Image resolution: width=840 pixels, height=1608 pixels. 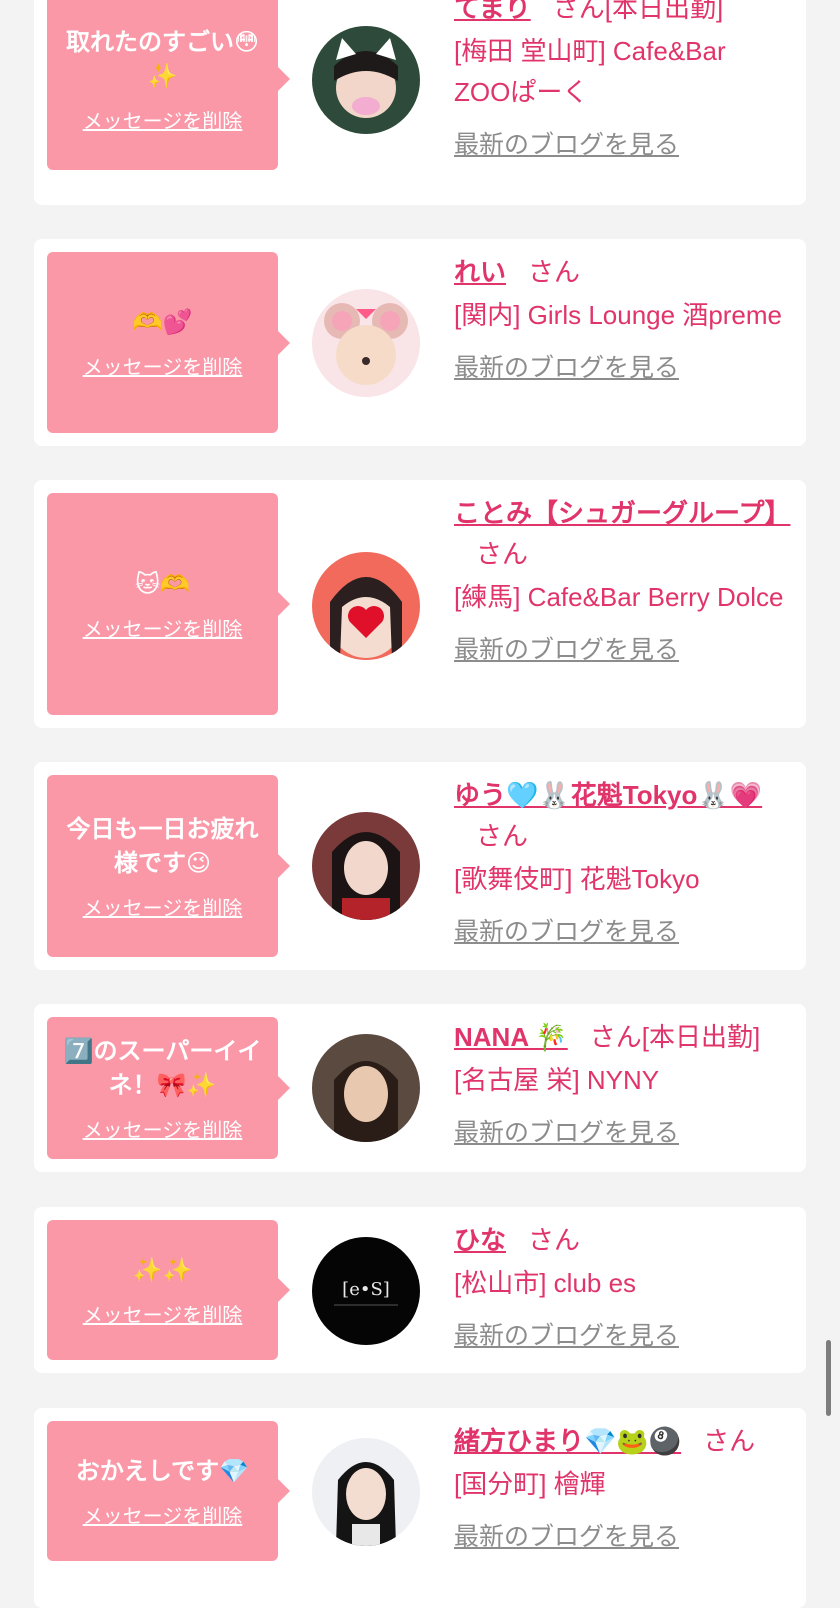 What do you see at coordinates (168, 342) in the screenshot?
I see `message-bubble: 🫶💕 メッセージを削除` at bounding box center [168, 342].